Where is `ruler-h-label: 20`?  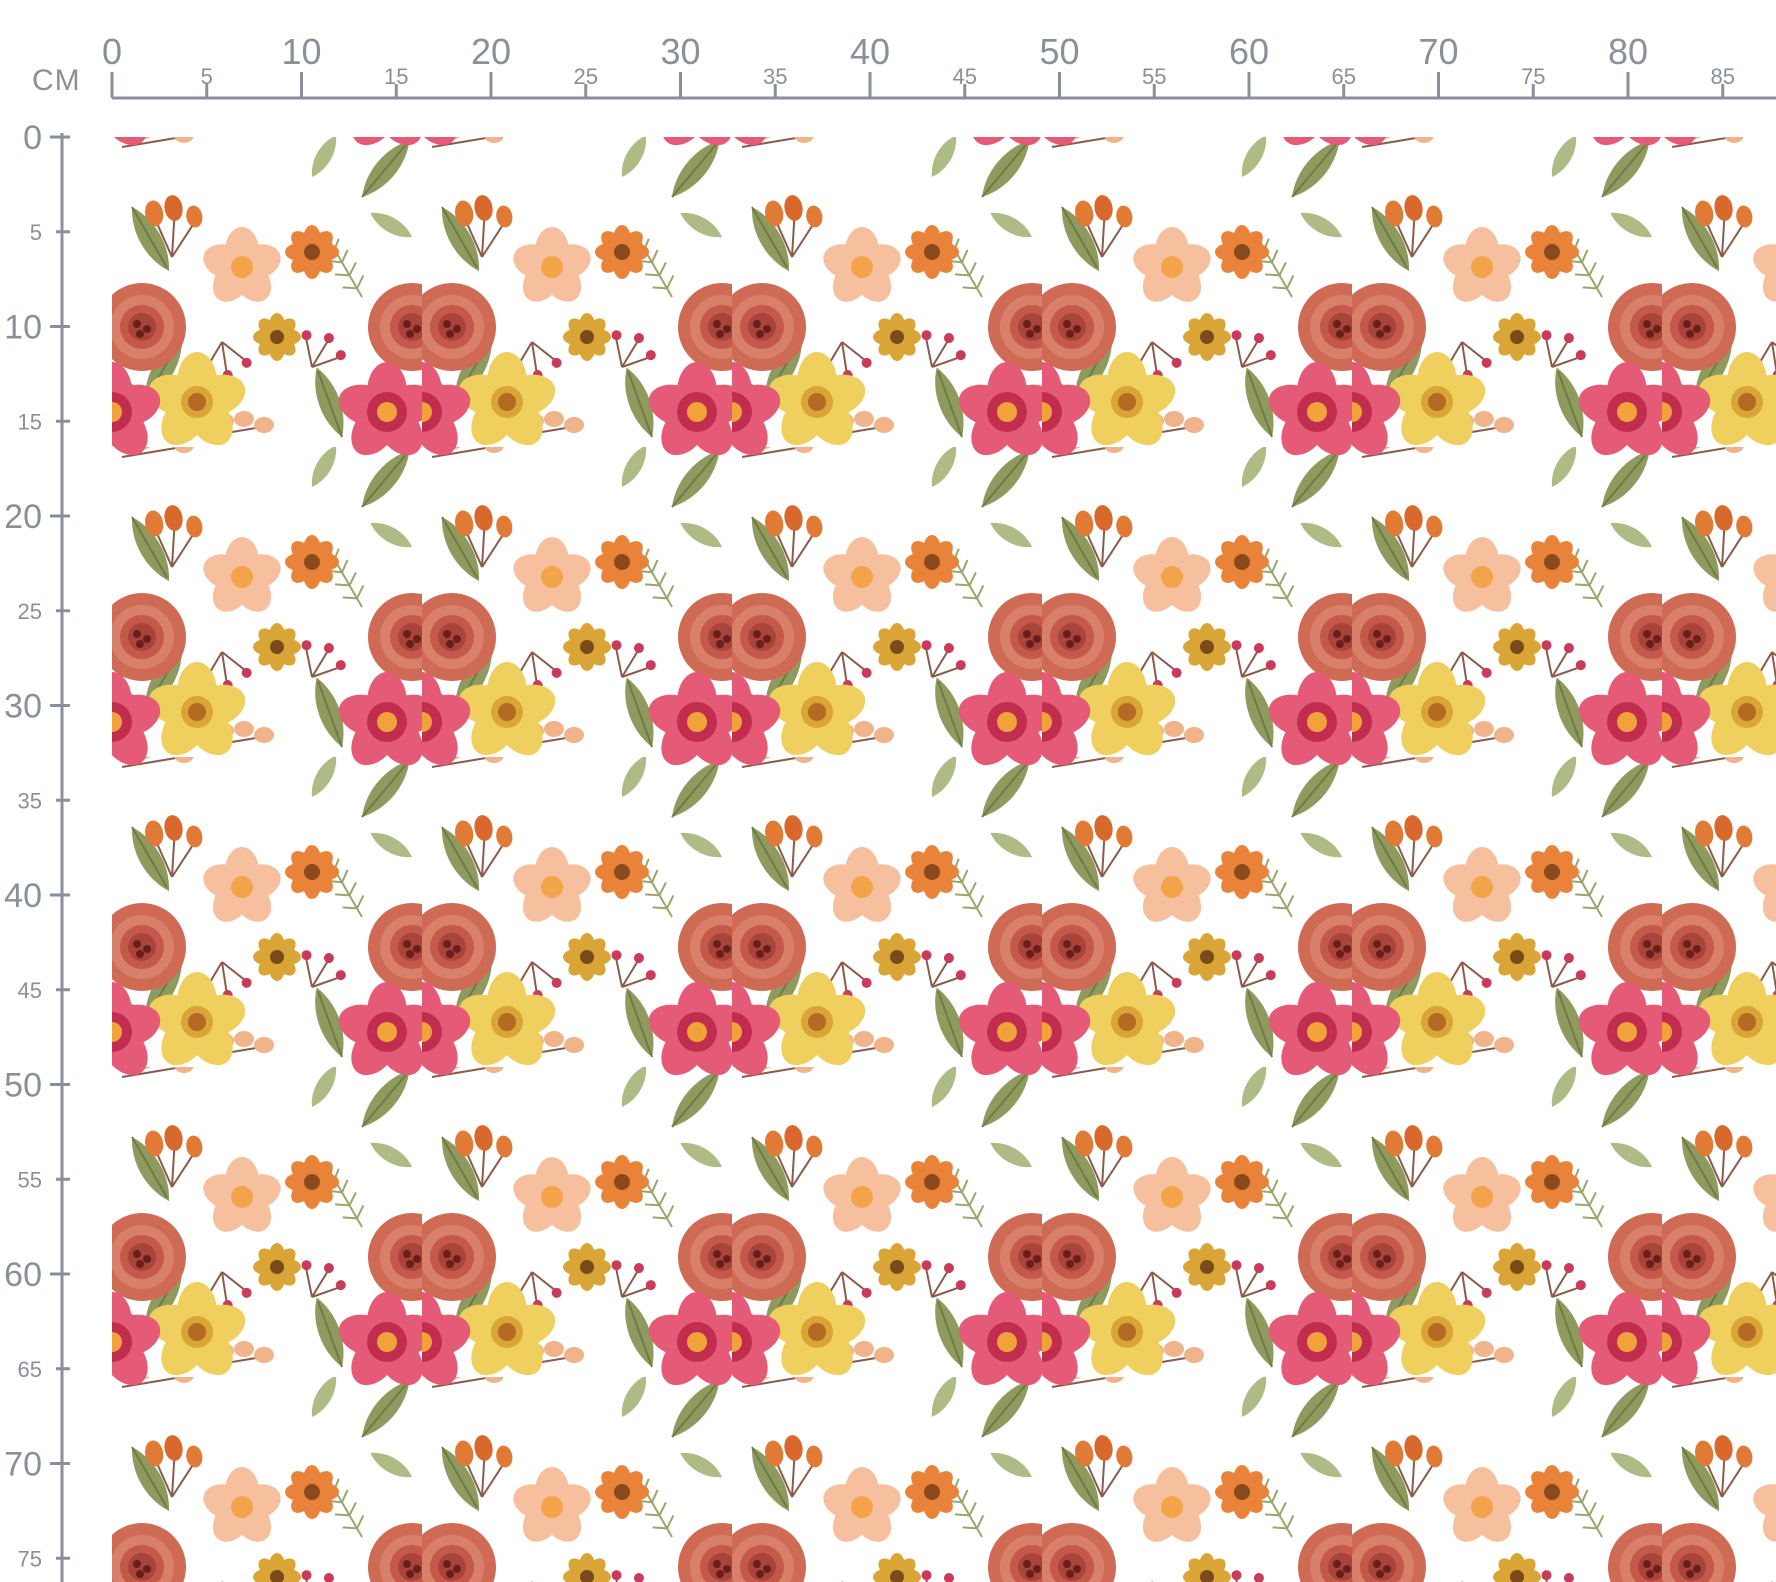 ruler-h-label: 20 is located at coordinates (491, 51).